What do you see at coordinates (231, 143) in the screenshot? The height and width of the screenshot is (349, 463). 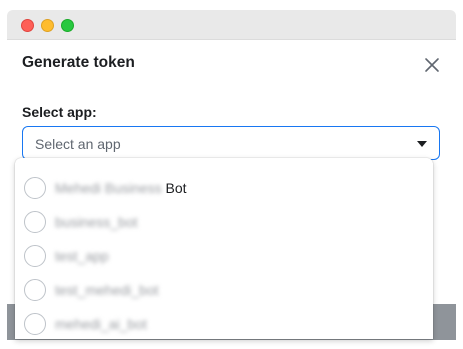 I see `app-select: Select an app` at bounding box center [231, 143].